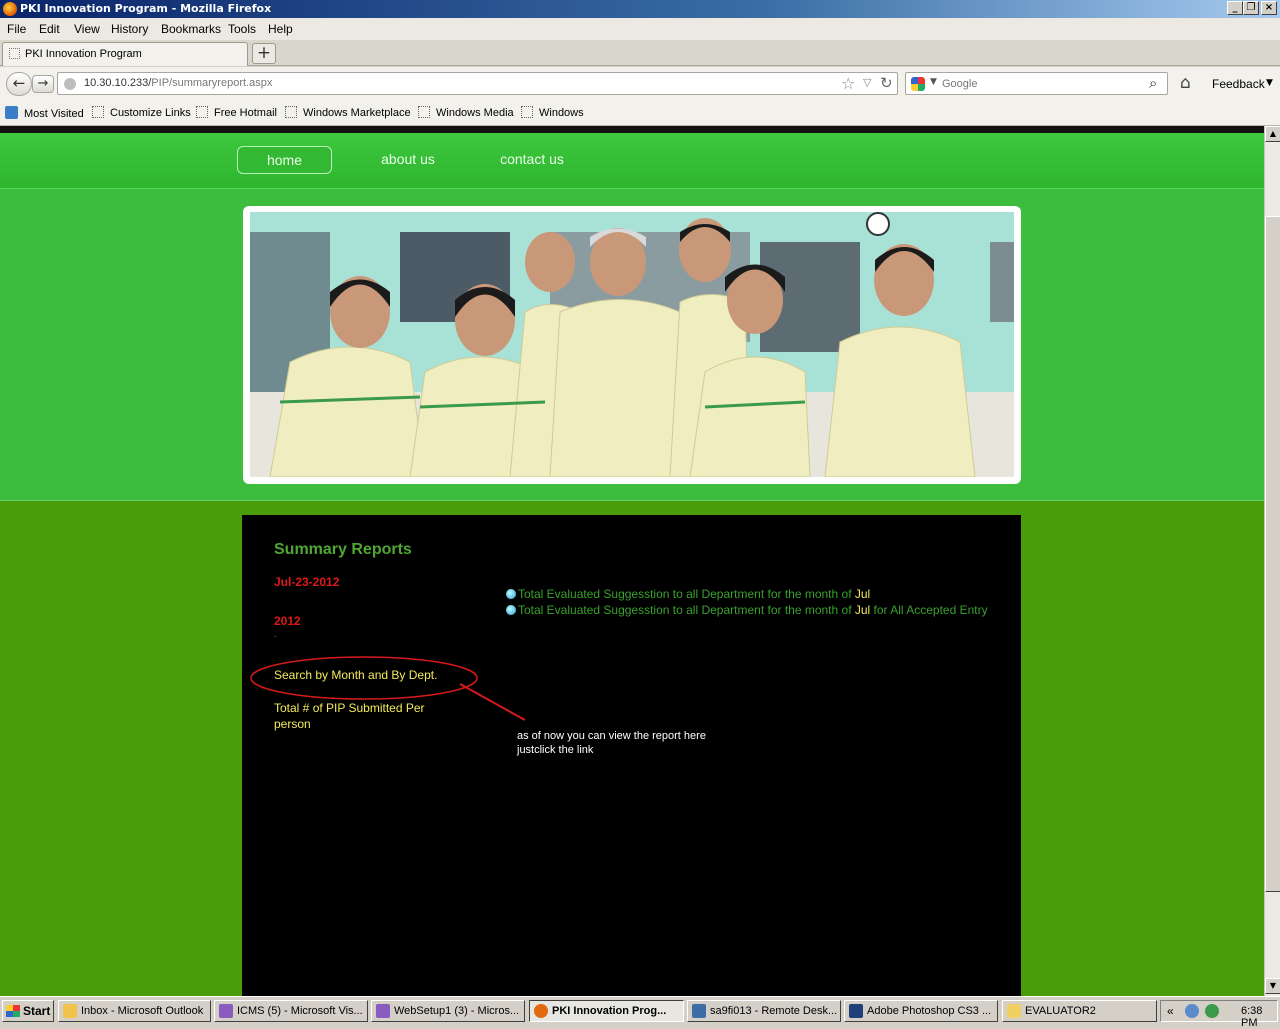 The image size is (1280, 1029). Describe the element at coordinates (1269, 8) in the screenshot. I see `close-button: ×` at that location.